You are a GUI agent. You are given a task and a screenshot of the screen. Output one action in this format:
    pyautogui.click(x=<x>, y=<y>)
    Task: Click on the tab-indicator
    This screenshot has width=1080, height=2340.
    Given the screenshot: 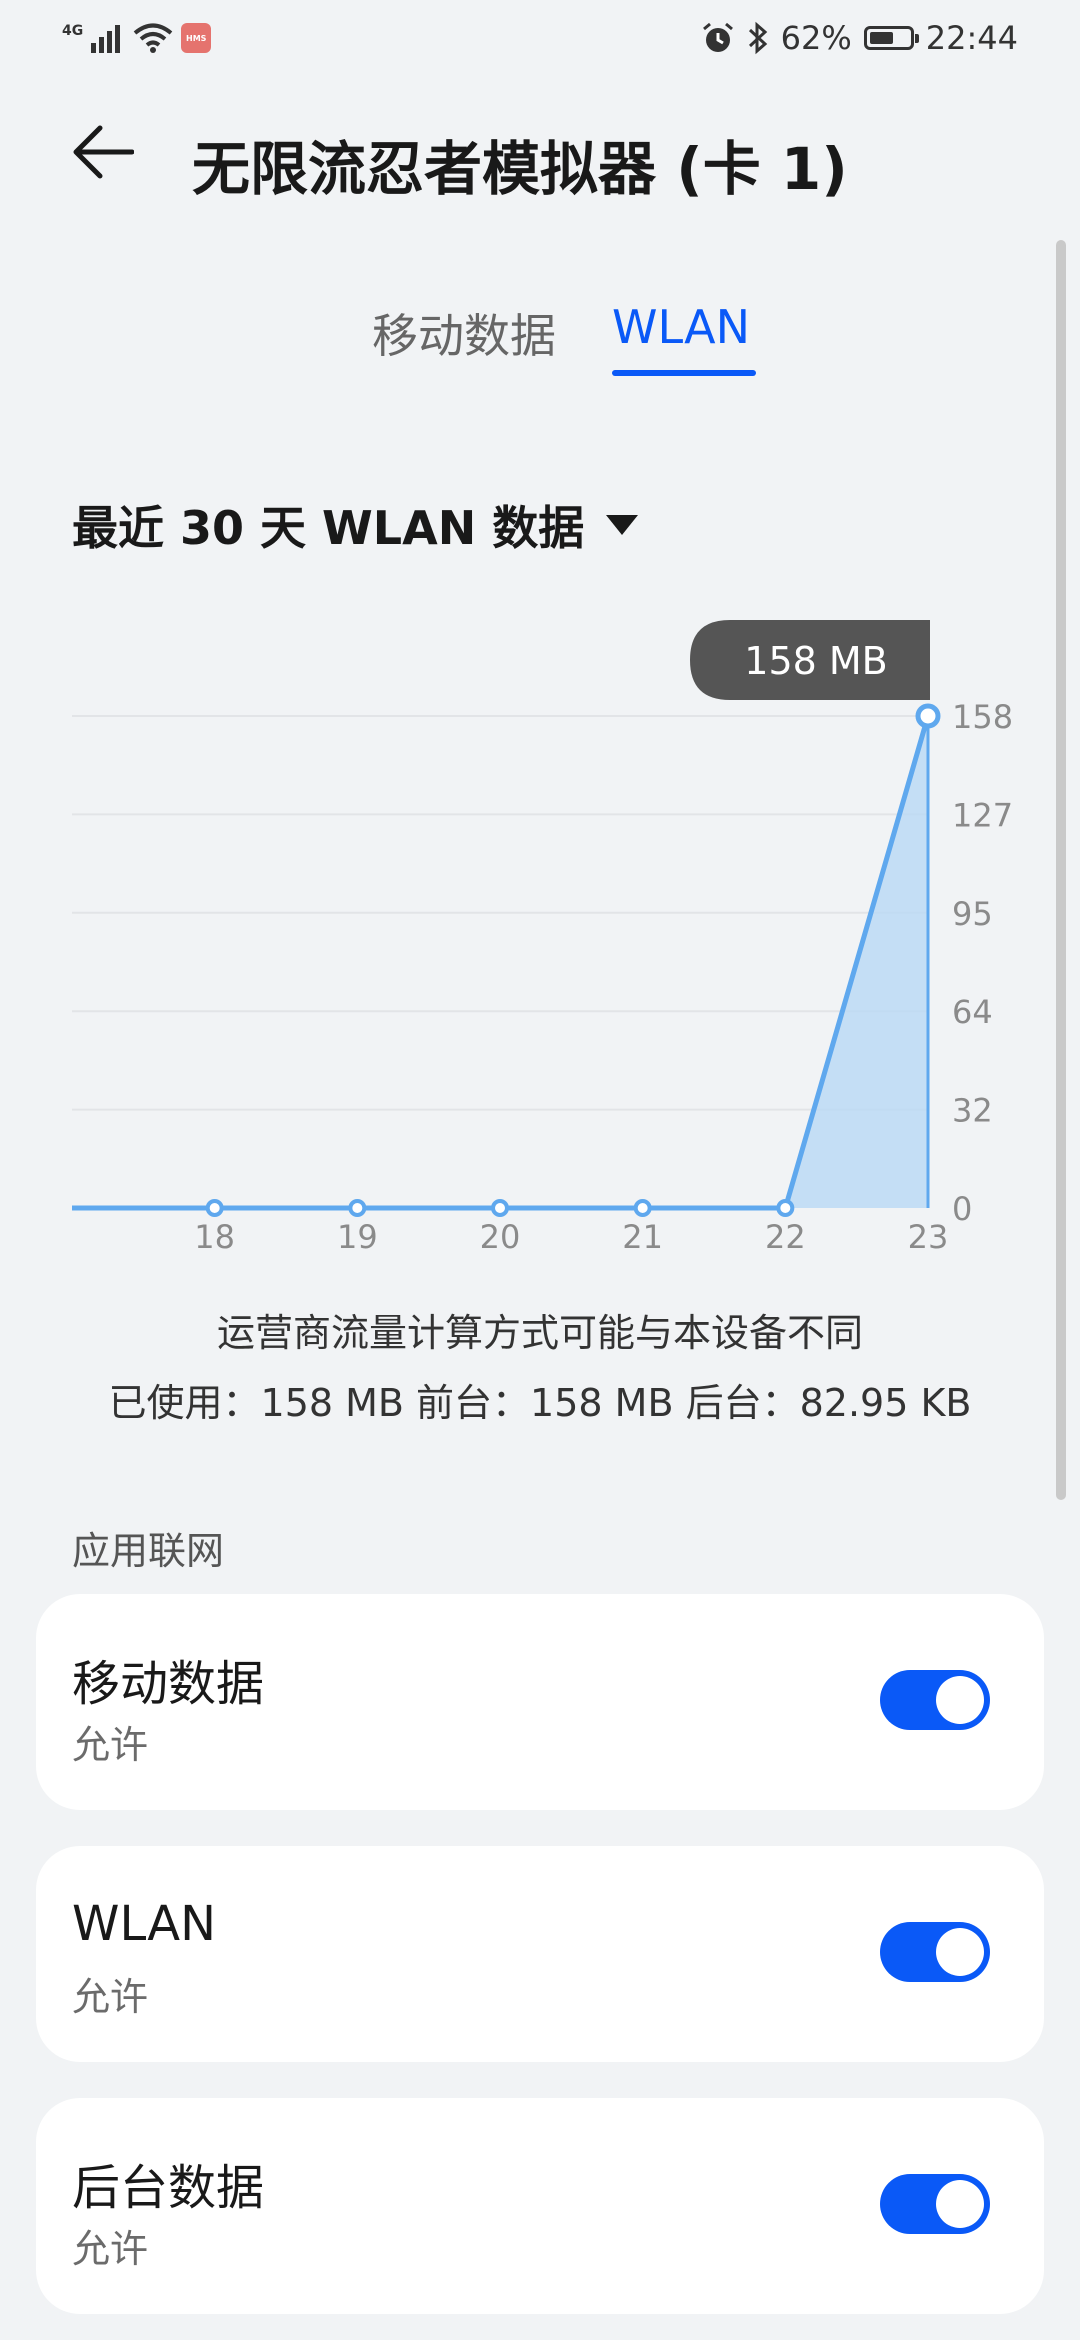 What is the action you would take?
    pyautogui.click(x=684, y=373)
    